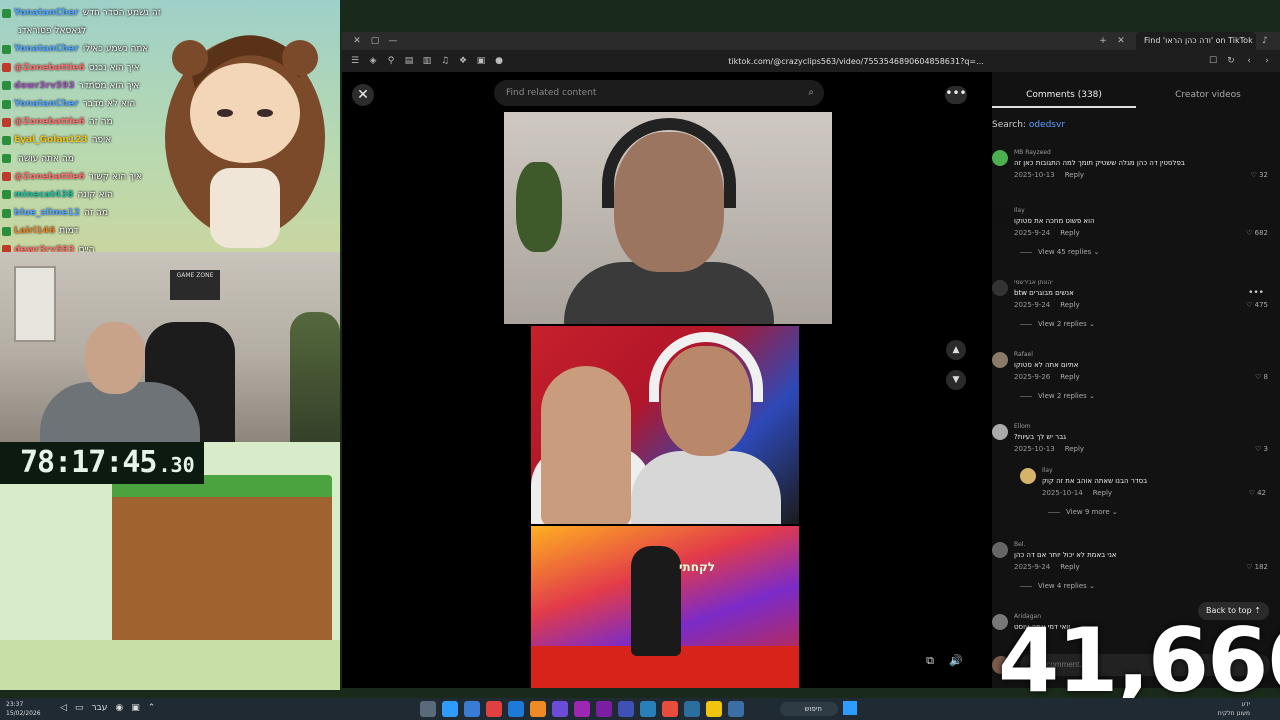 The width and height of the screenshot is (1280, 720). What do you see at coordinates (481, 61) in the screenshot?
I see `wallet-icon: ▣` at bounding box center [481, 61].